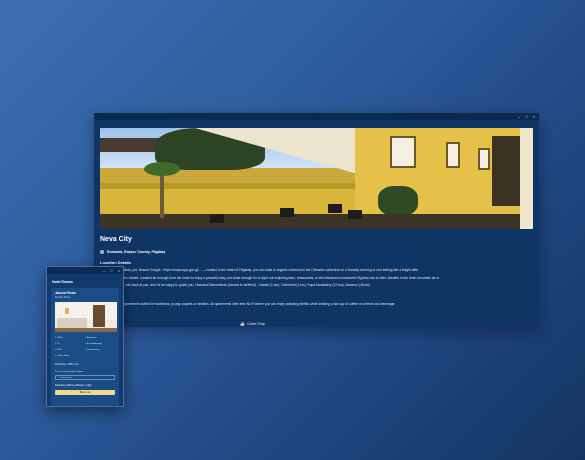 This screenshot has width=585, height=460. Describe the element at coordinates (256, 323) in the screenshot. I see `amenity-label: Coffee Shop` at that location.